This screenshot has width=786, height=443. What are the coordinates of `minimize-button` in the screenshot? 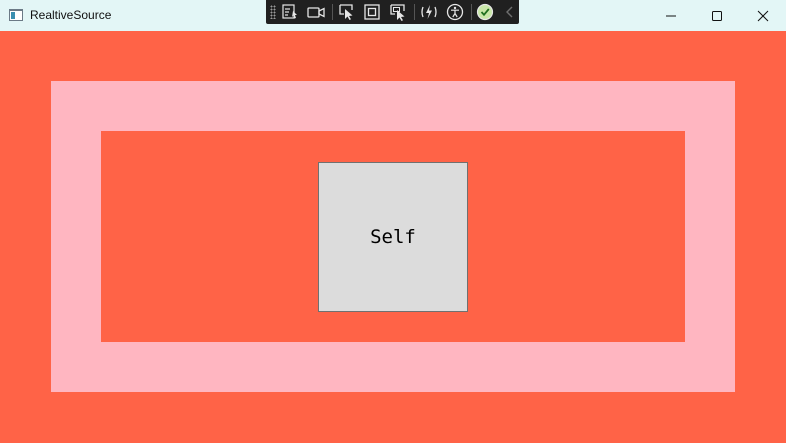 It's located at (671, 15).